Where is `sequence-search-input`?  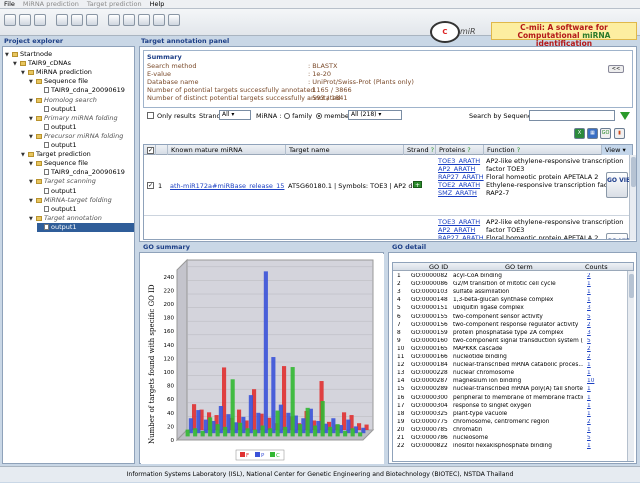 sequence-search-input is located at coordinates (572, 115).